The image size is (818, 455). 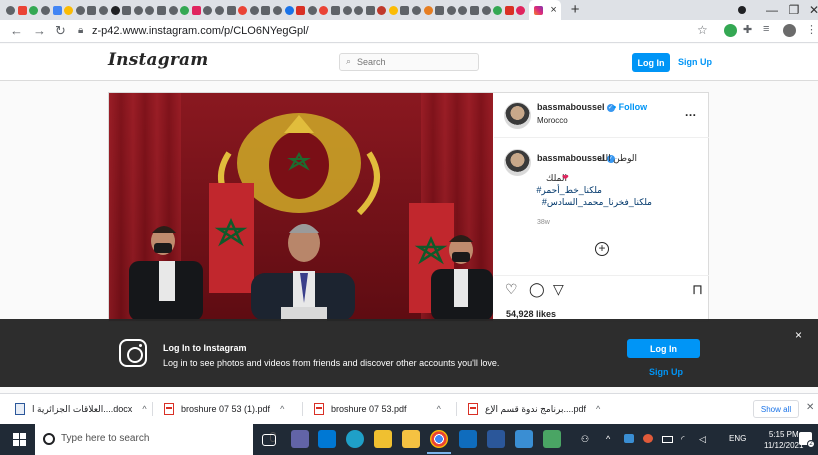 What do you see at coordinates (355, 439) in the screenshot?
I see `edge-browser-icon` at bounding box center [355, 439].